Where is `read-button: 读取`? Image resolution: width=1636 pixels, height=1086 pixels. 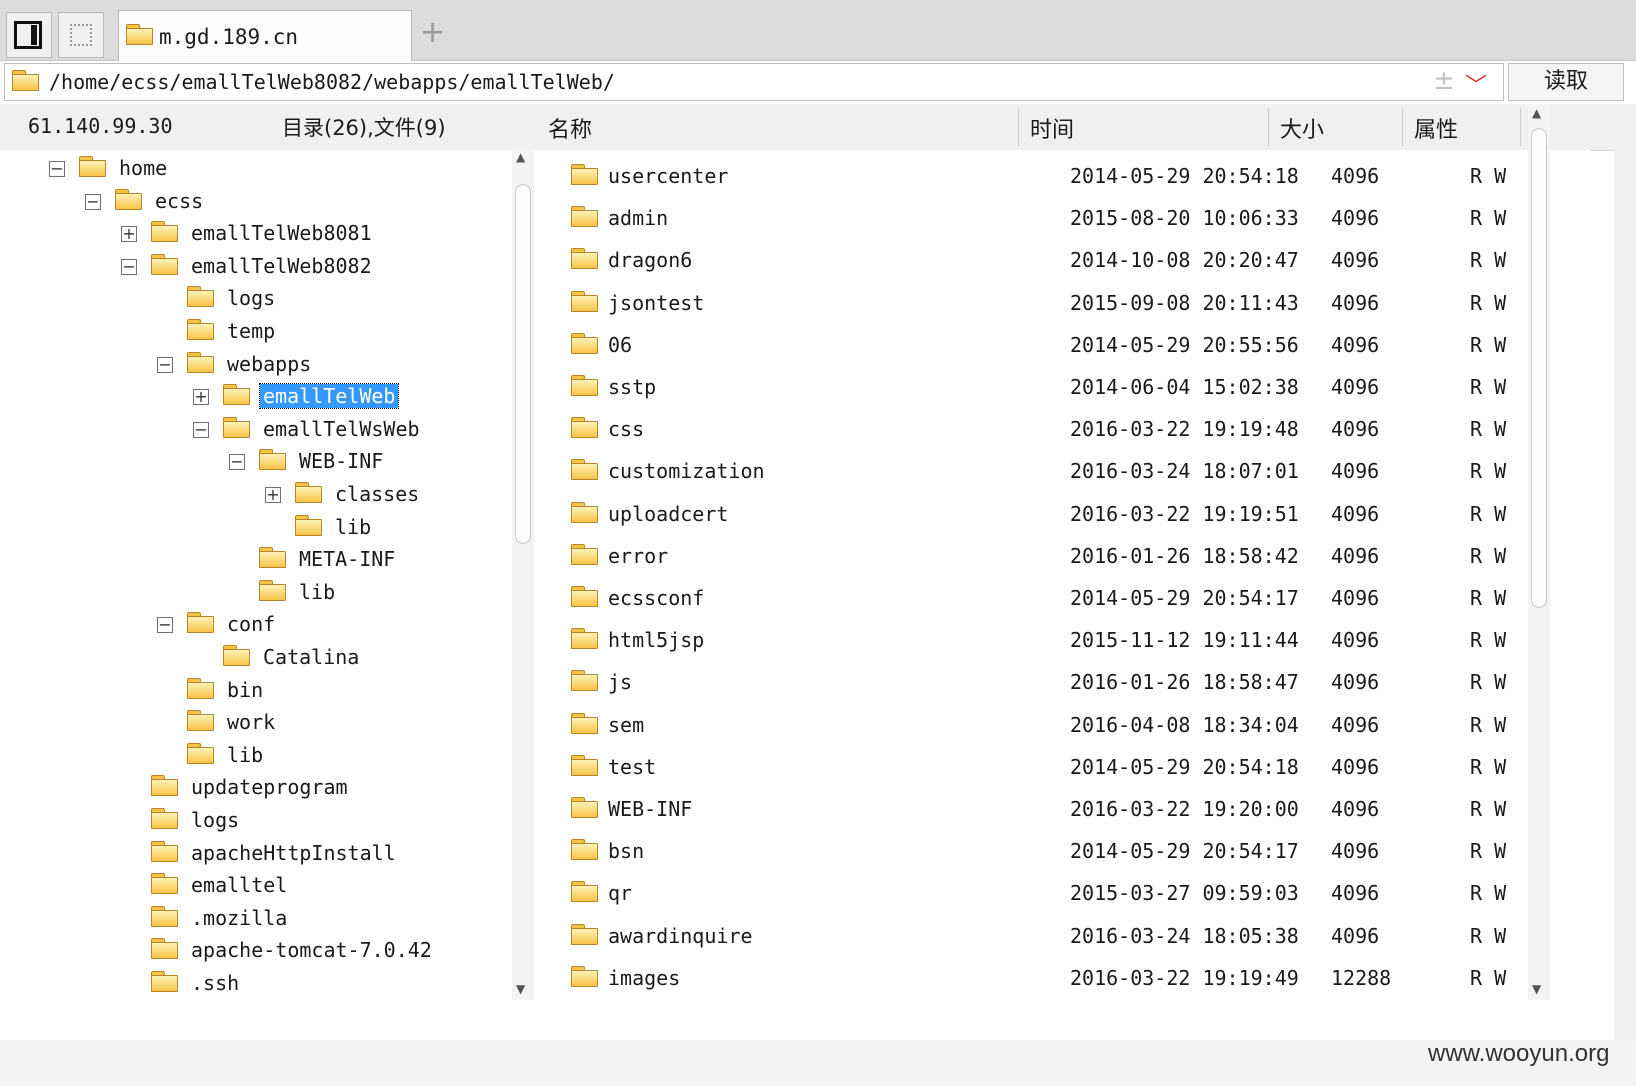 read-button: 读取 is located at coordinates (1566, 82).